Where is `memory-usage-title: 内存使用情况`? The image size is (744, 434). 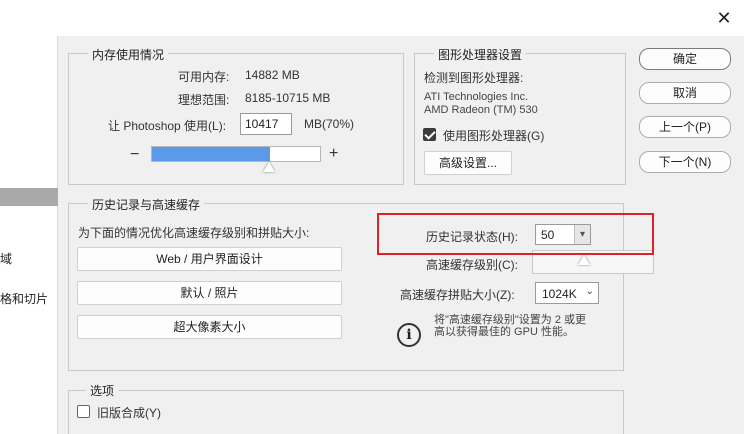
memory-usage-title: 内存使用情况 is located at coordinates (128, 54).